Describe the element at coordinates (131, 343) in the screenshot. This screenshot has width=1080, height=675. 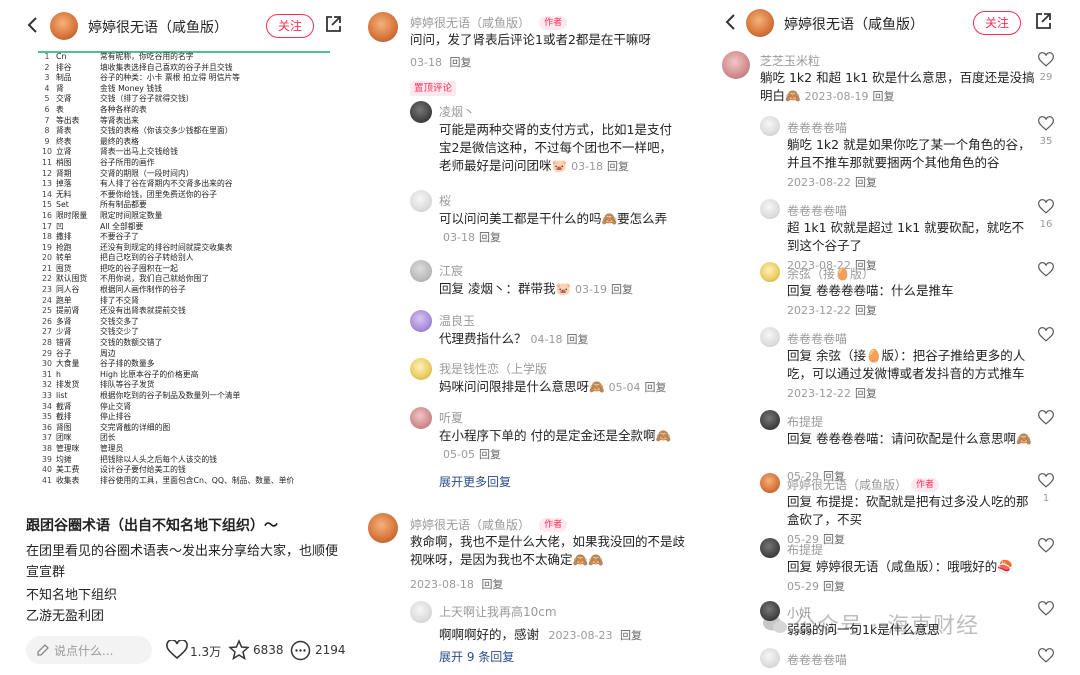
I see `definition-cell: 交钱的数额交错了` at that location.